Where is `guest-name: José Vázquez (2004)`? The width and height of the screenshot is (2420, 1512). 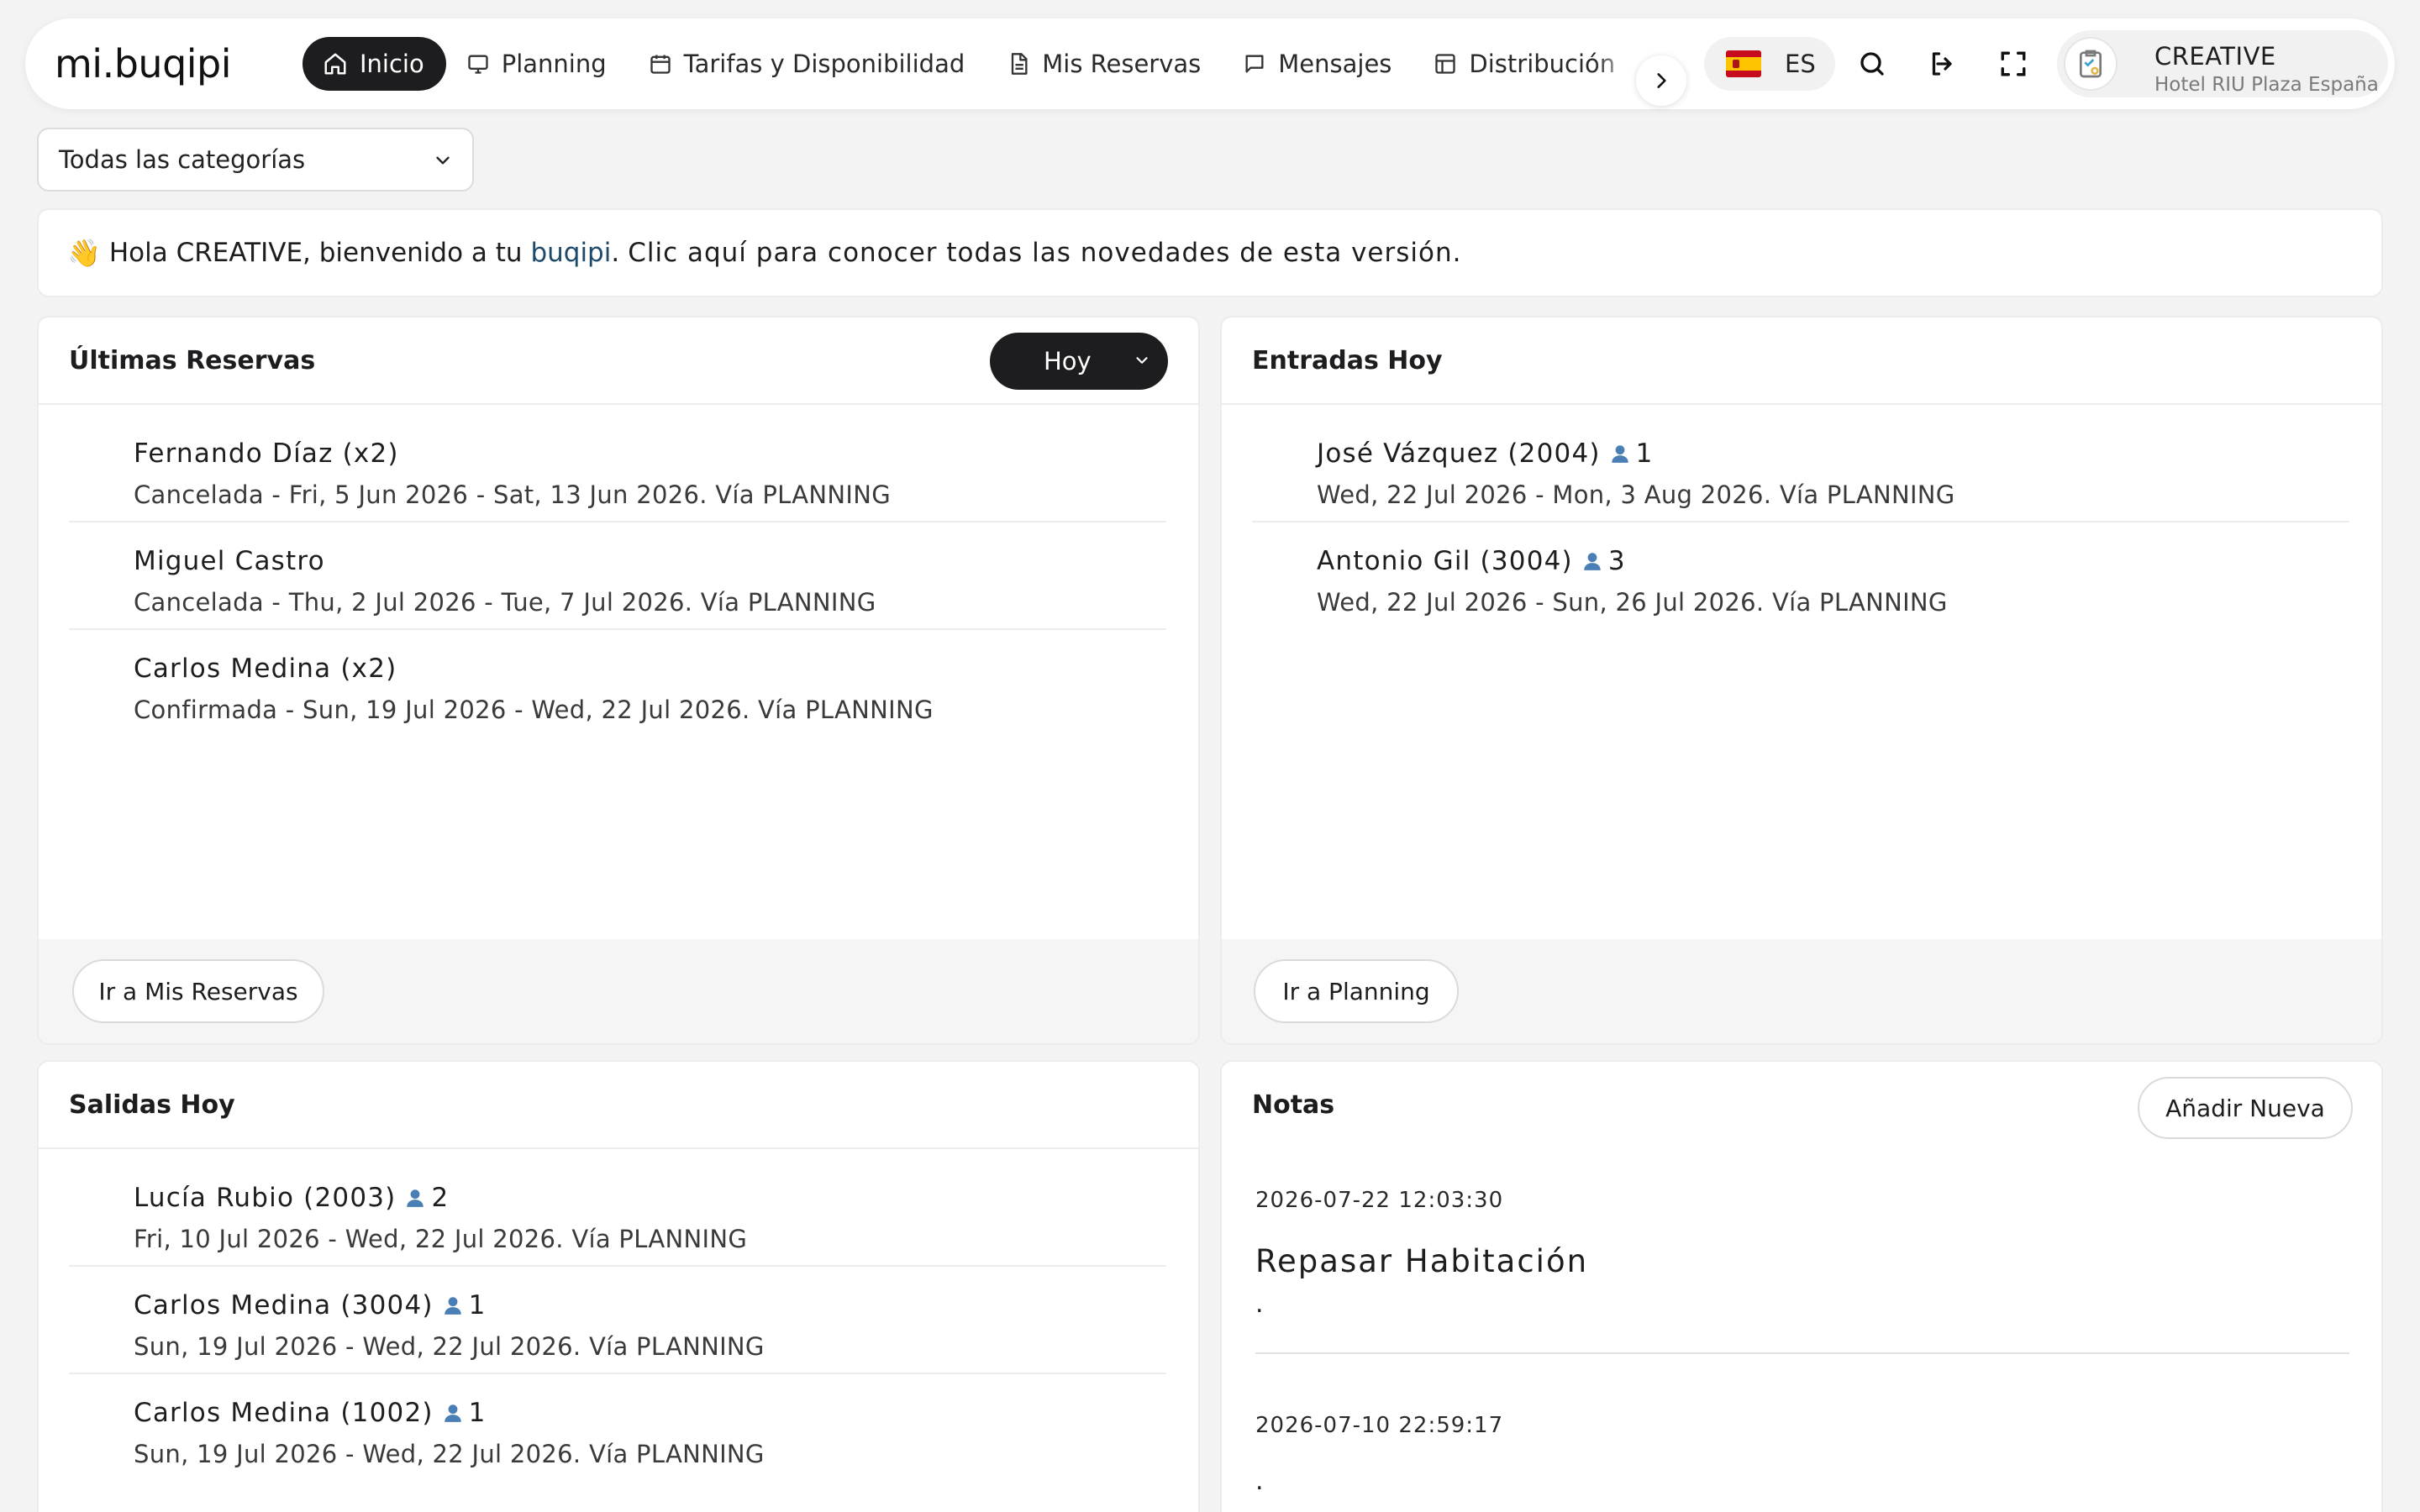 guest-name: José Vázquez (2004) is located at coordinates (1459, 453).